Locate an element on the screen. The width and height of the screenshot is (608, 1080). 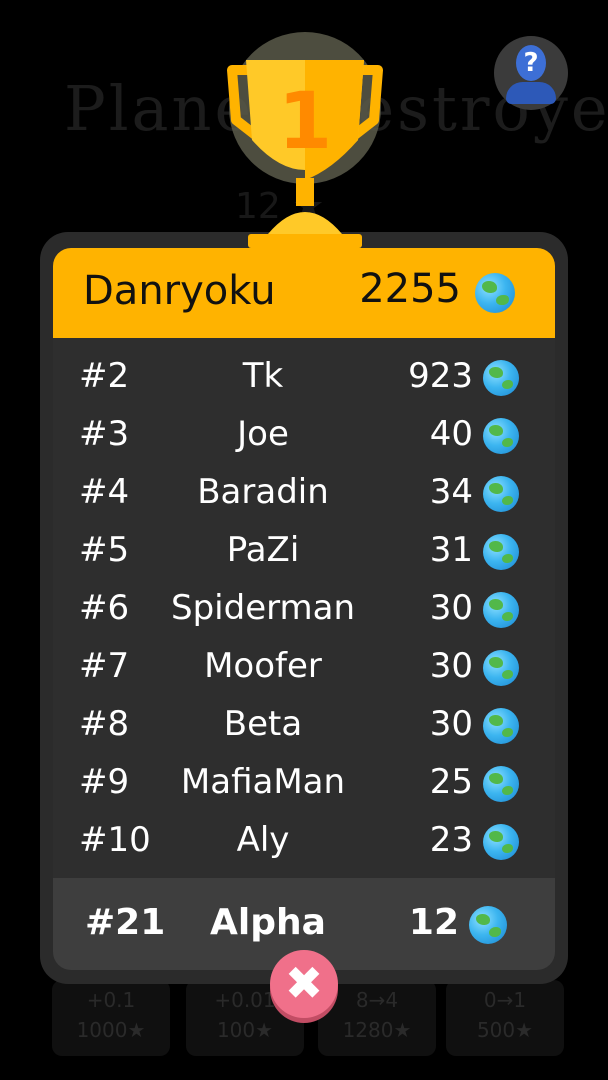
row-rank: #9 is located at coordinates (104, 782).